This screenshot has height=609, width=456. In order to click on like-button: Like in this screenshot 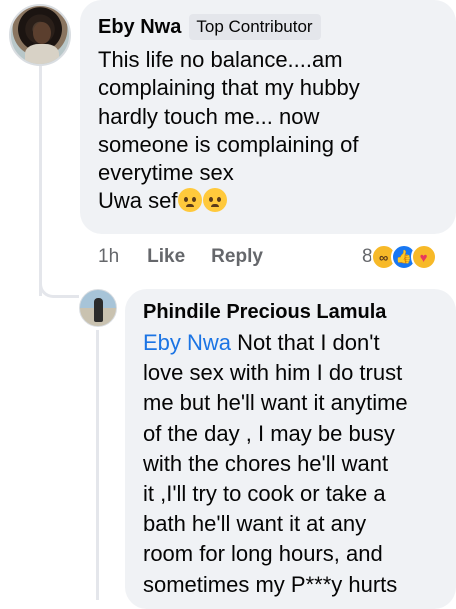, I will do `click(166, 257)`.